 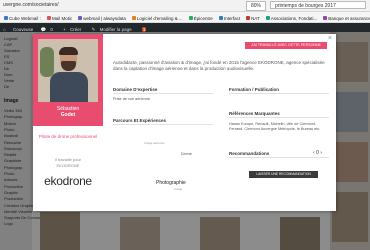 What do you see at coordinates (255, 18) in the screenshot?
I see `bookmark-label: NAT` at bounding box center [255, 18].